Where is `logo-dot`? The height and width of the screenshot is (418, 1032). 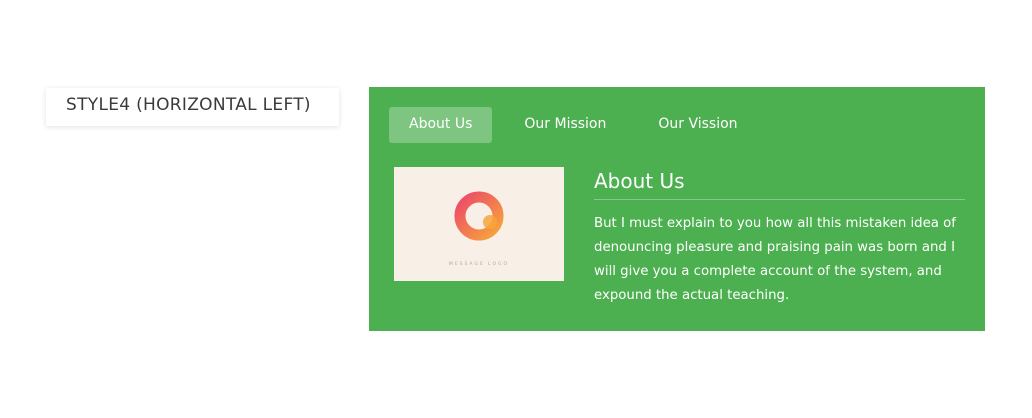 logo-dot is located at coordinates (490, 222).